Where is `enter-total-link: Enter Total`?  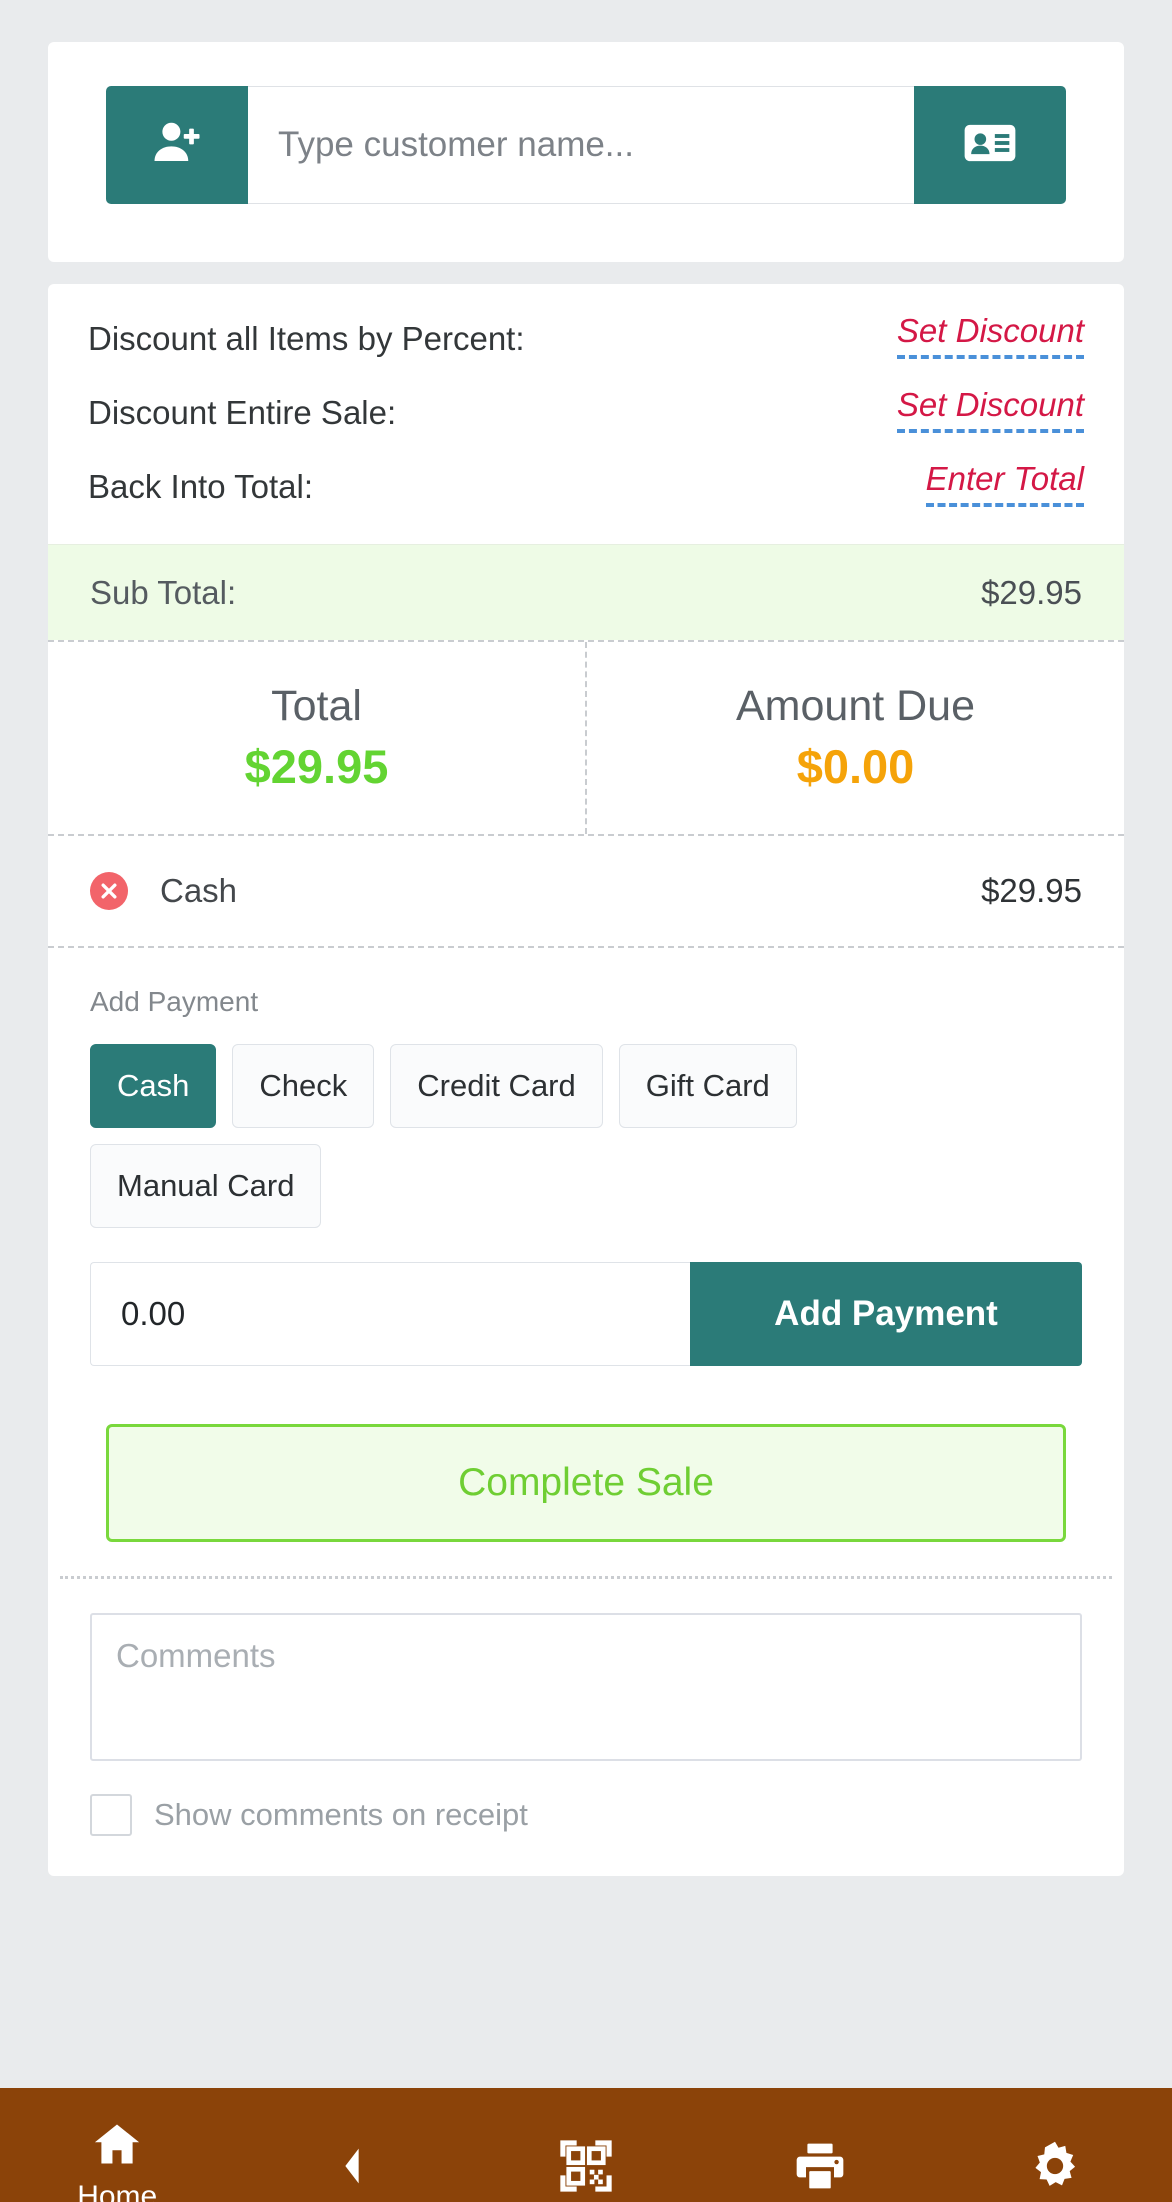 enter-total-link: Enter Total is located at coordinates (1004, 483).